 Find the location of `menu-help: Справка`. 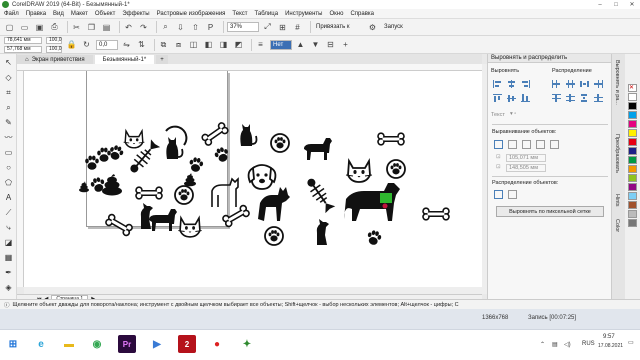

menu-help: Справка is located at coordinates (362, 14).